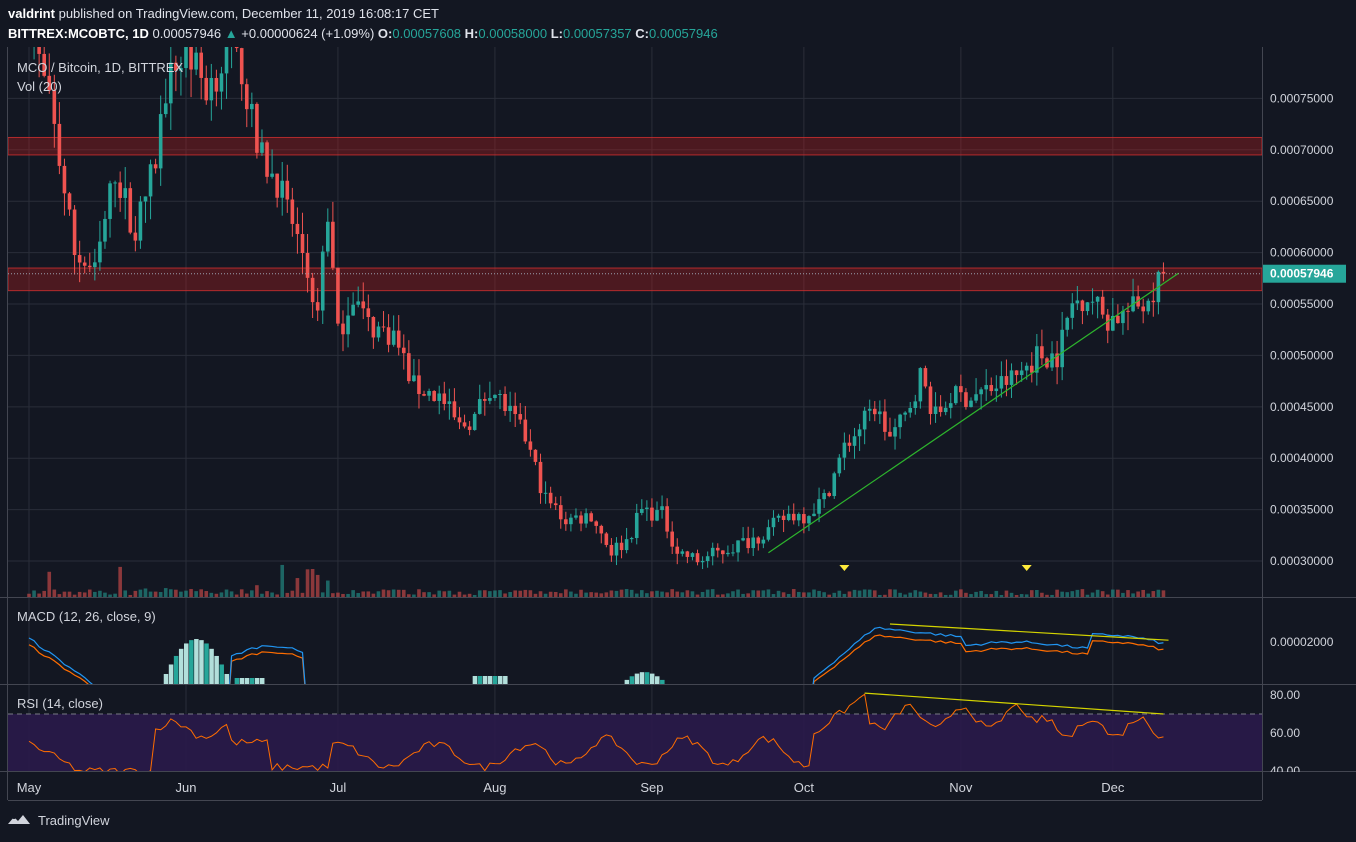 This screenshot has height=842, width=1356. I want to click on time-tick-label: May, so click(29, 787).